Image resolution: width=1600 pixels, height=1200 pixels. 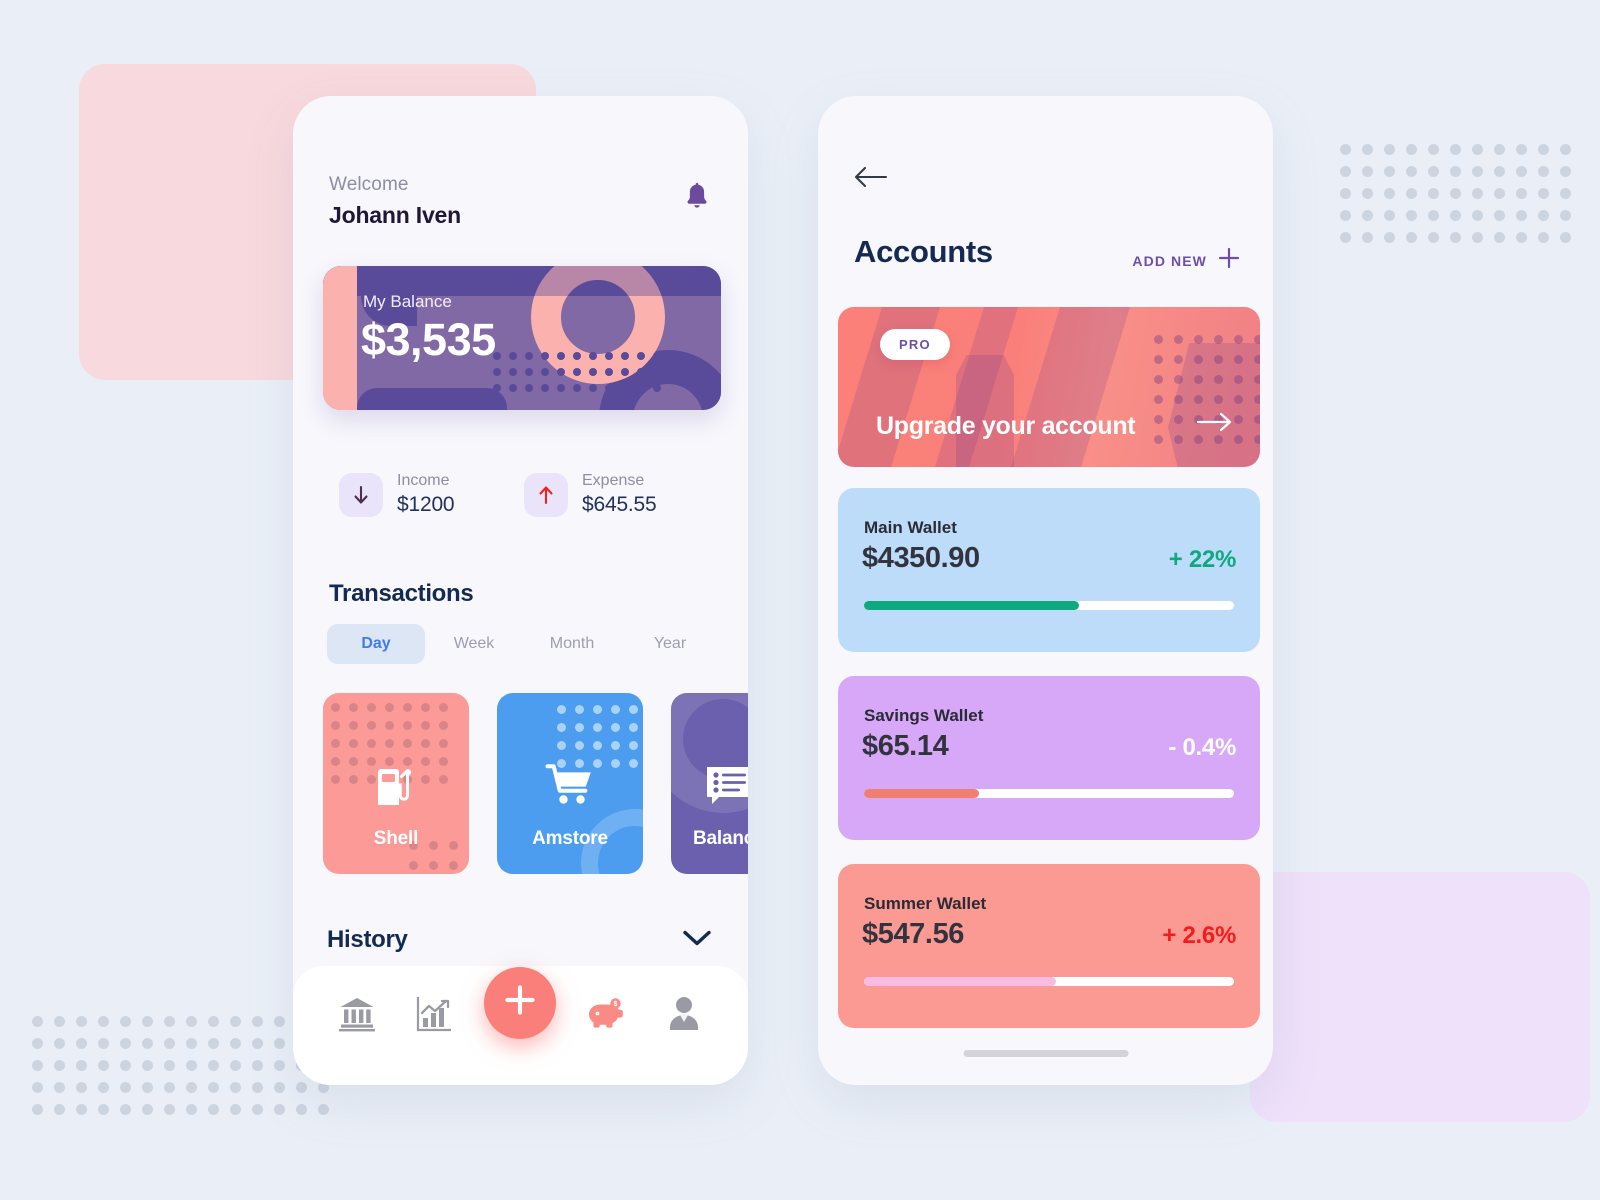 I want to click on user-name: Johann Iven, so click(x=395, y=215).